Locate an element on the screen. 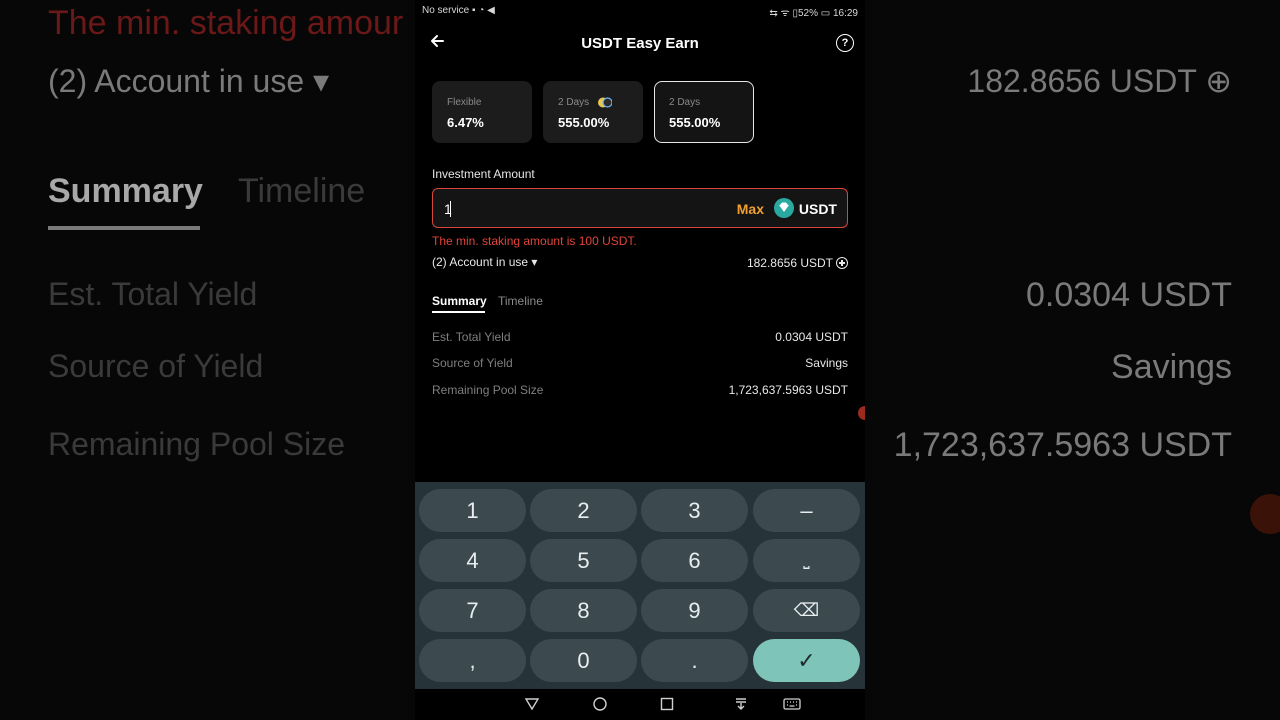 This screenshot has height=720, width=1280. bg-balance: 182.8656 USDT ⊕ is located at coordinates (1099, 81).